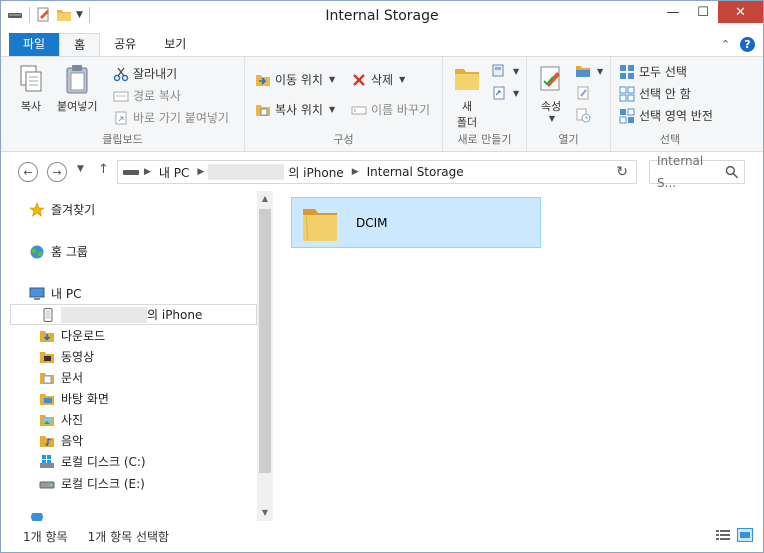  What do you see at coordinates (295, 109) in the screenshot?
I see `copy-to-button: 복사 위치 ▼` at bounding box center [295, 109].